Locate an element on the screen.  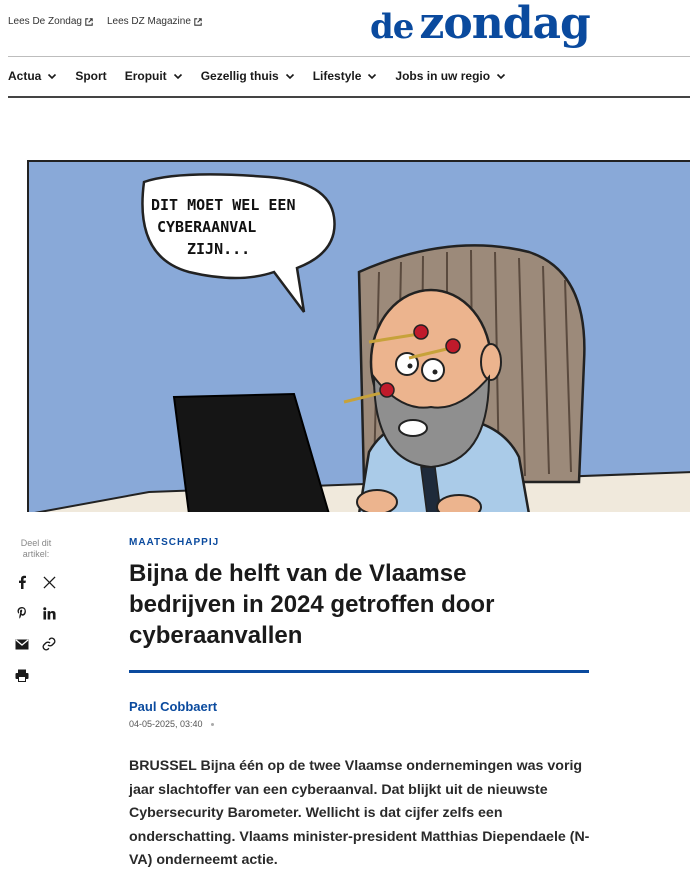
share-label-line: artikel: is located at coordinates (36, 554).